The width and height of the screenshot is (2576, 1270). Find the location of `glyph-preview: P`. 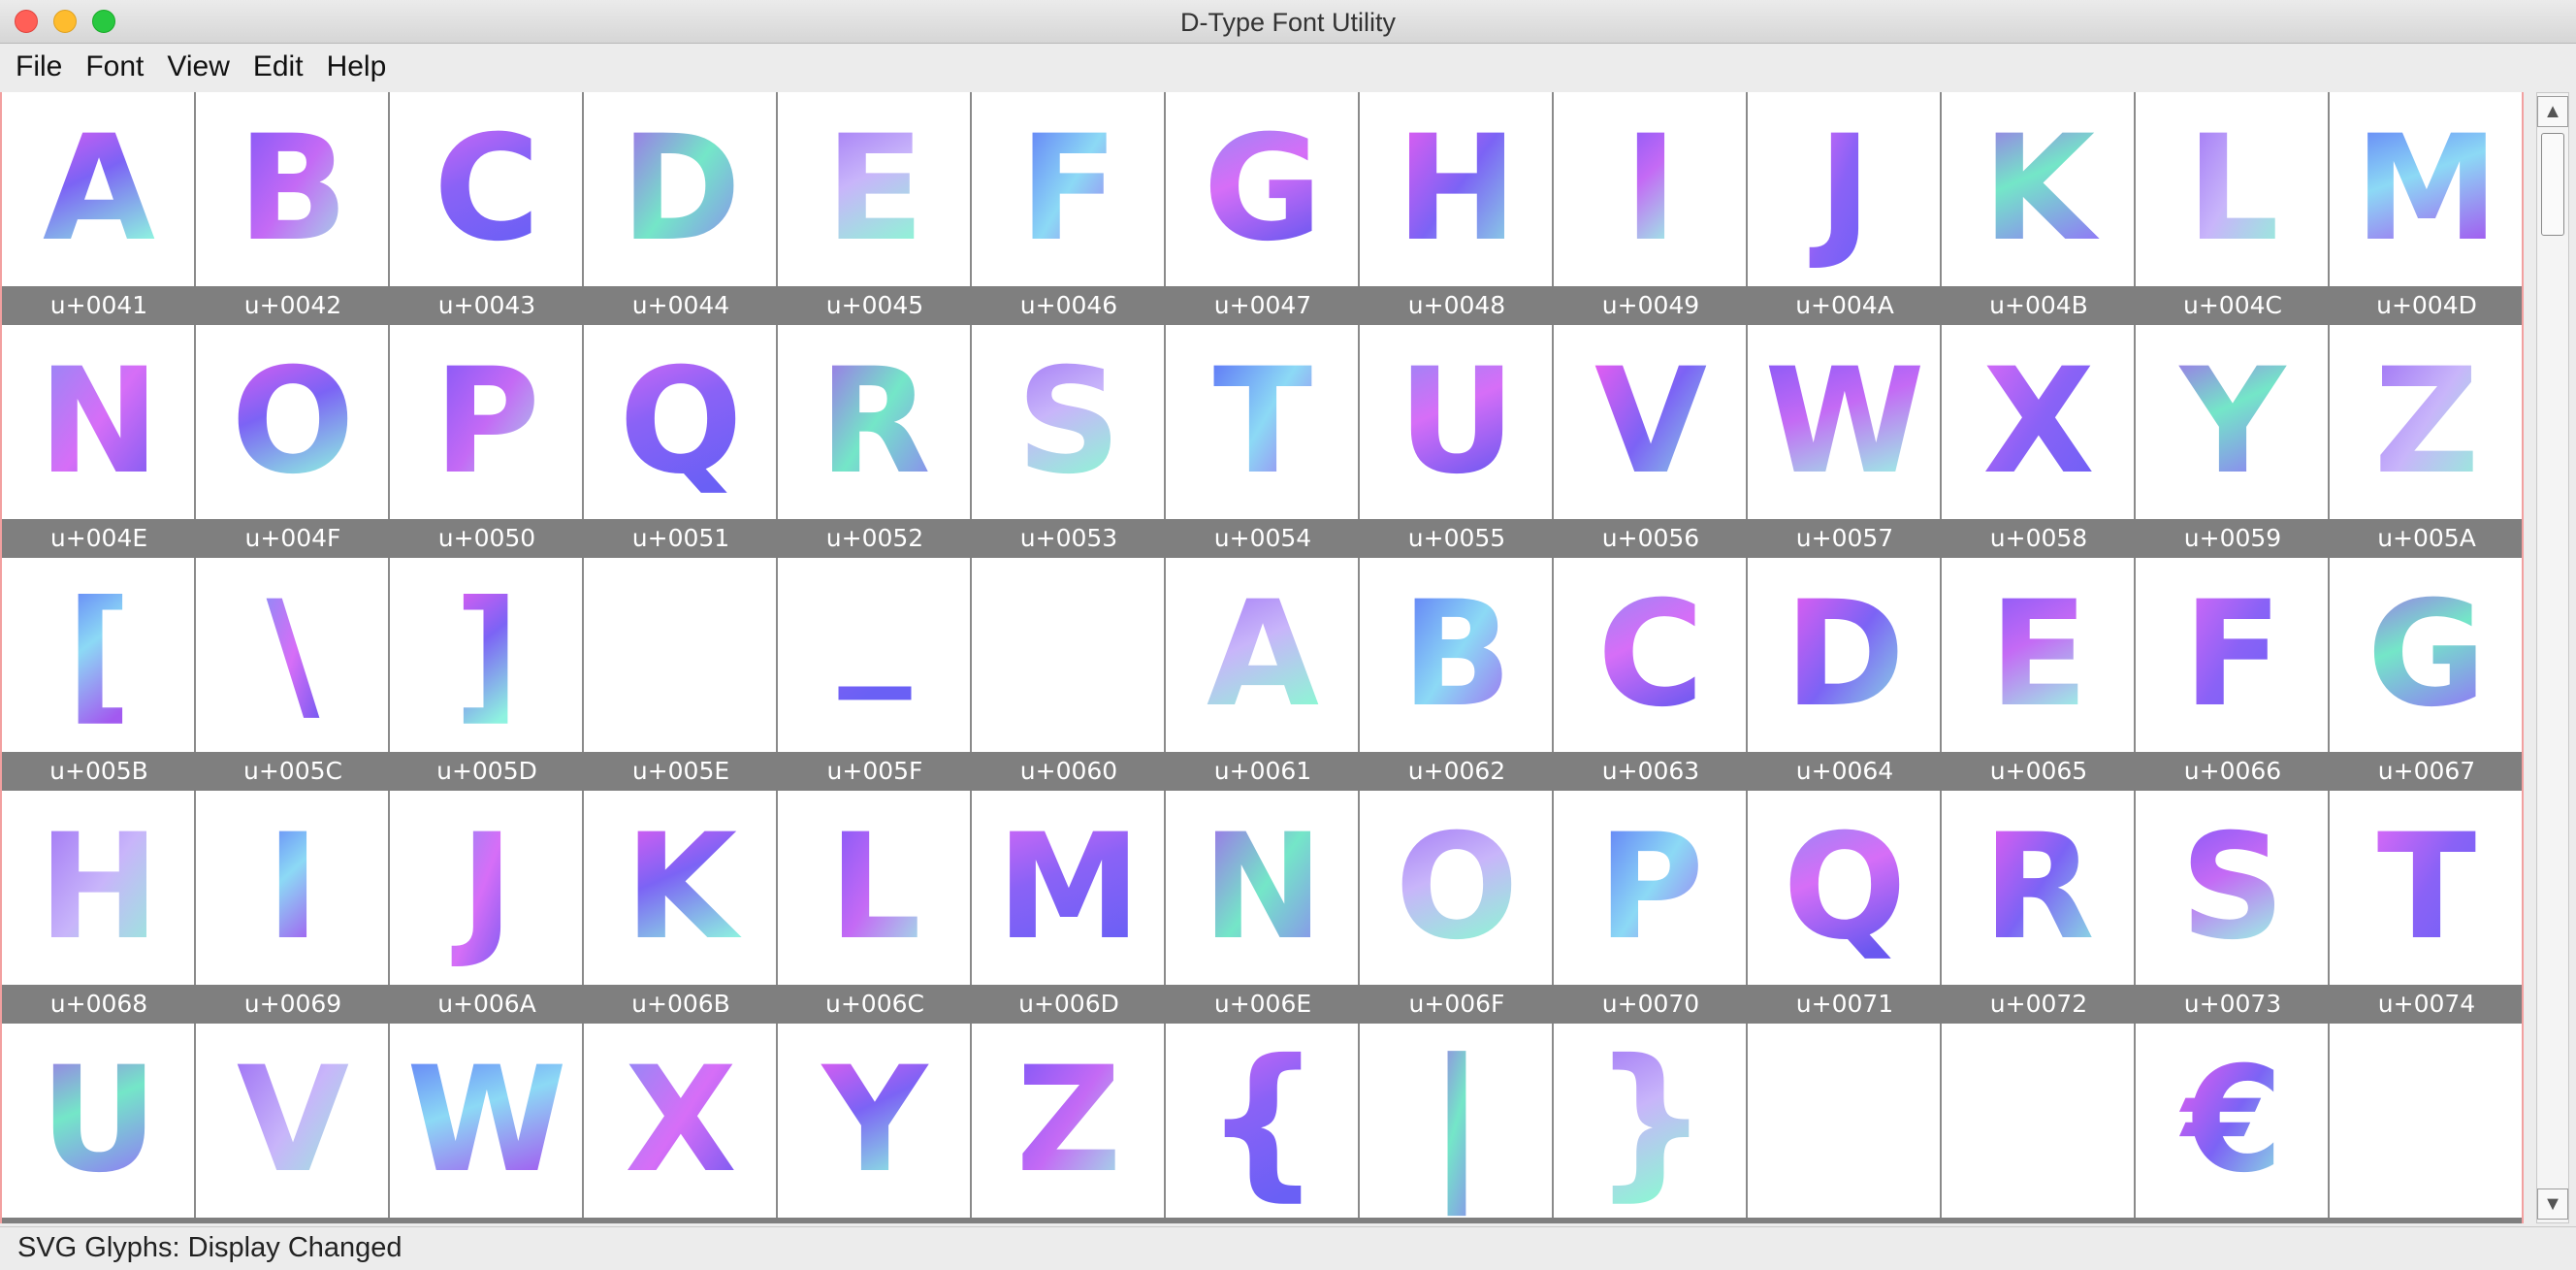

glyph-preview: P is located at coordinates (1651, 888).